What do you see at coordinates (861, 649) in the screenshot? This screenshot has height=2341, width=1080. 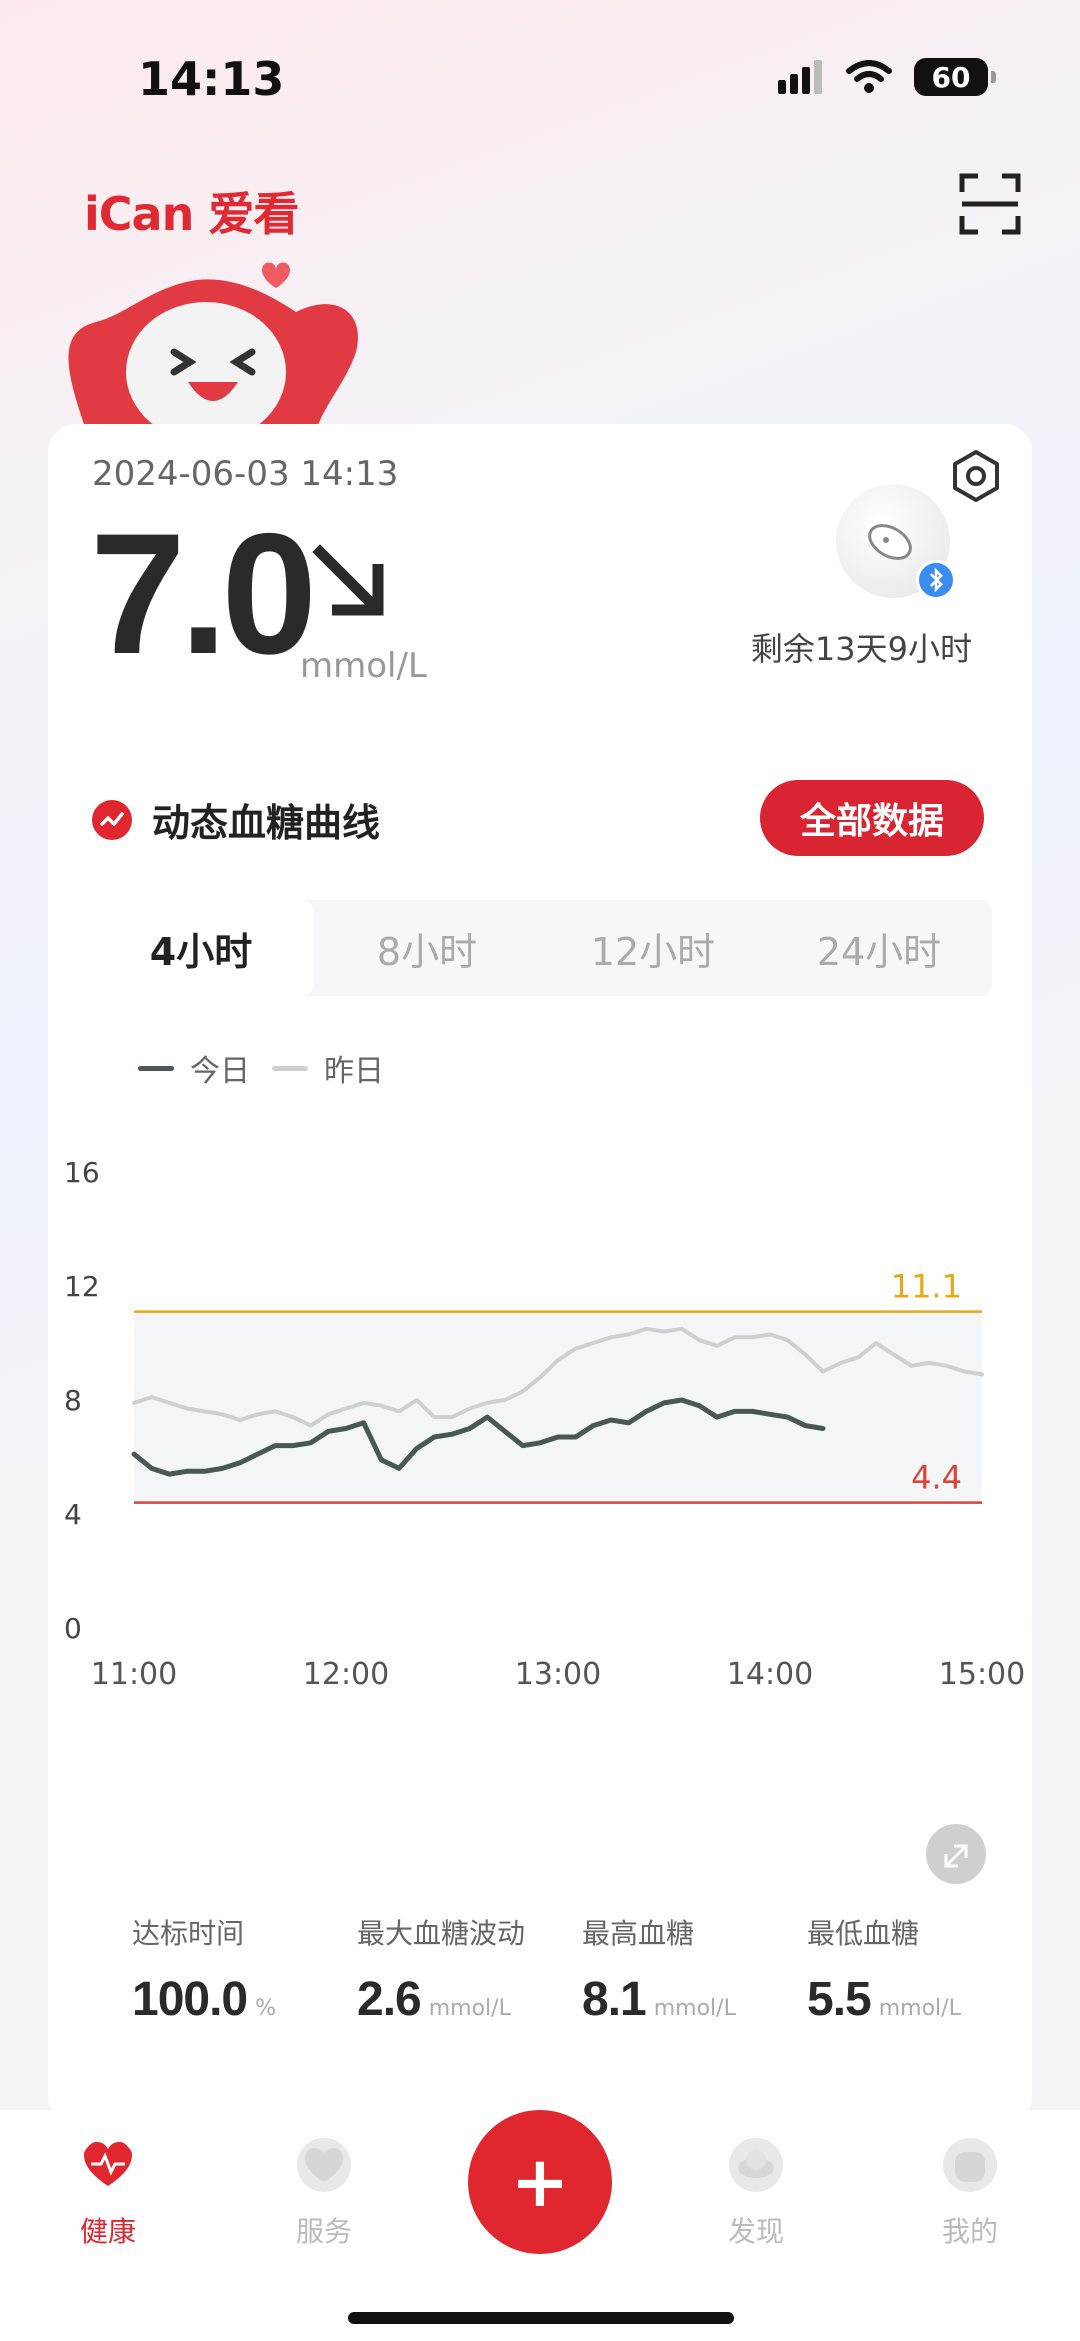 I see `sensor-remaining-time: 剩余13天9小时` at bounding box center [861, 649].